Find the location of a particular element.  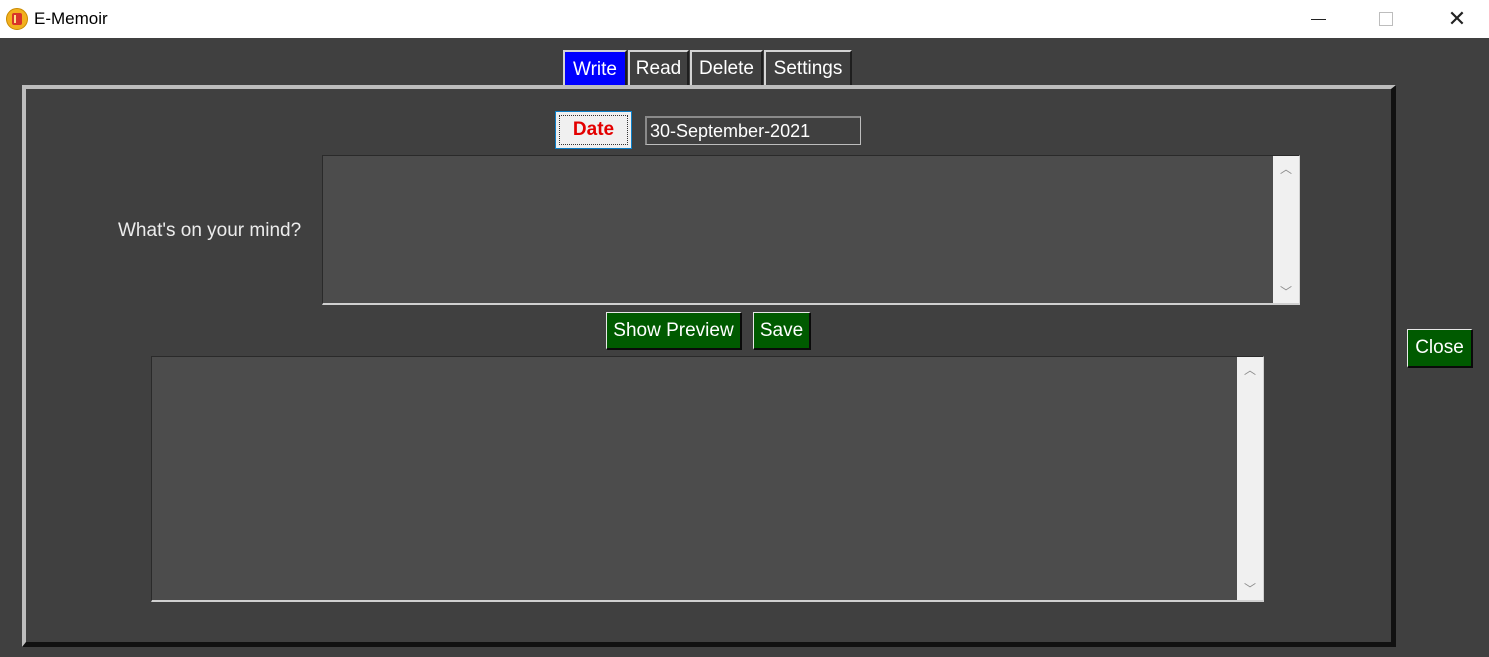

close-button: Close is located at coordinates (1440, 348).